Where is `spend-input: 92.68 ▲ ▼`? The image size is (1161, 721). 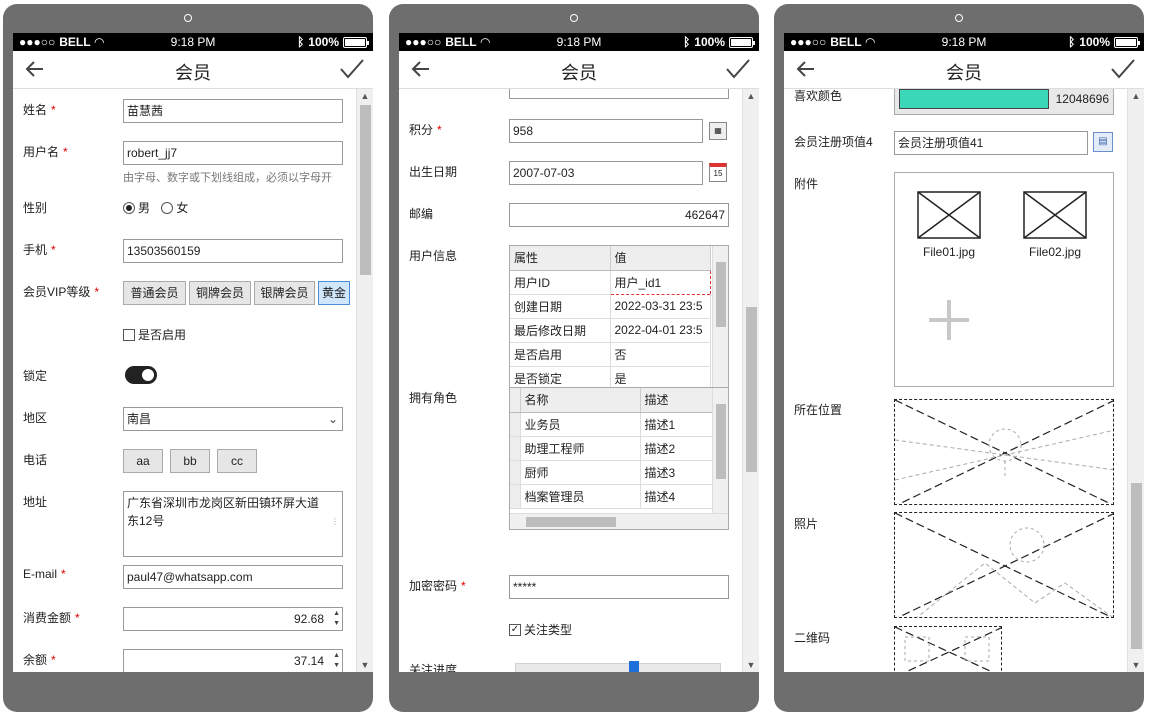 spend-input: 92.68 ▲ ▼ is located at coordinates (233, 619).